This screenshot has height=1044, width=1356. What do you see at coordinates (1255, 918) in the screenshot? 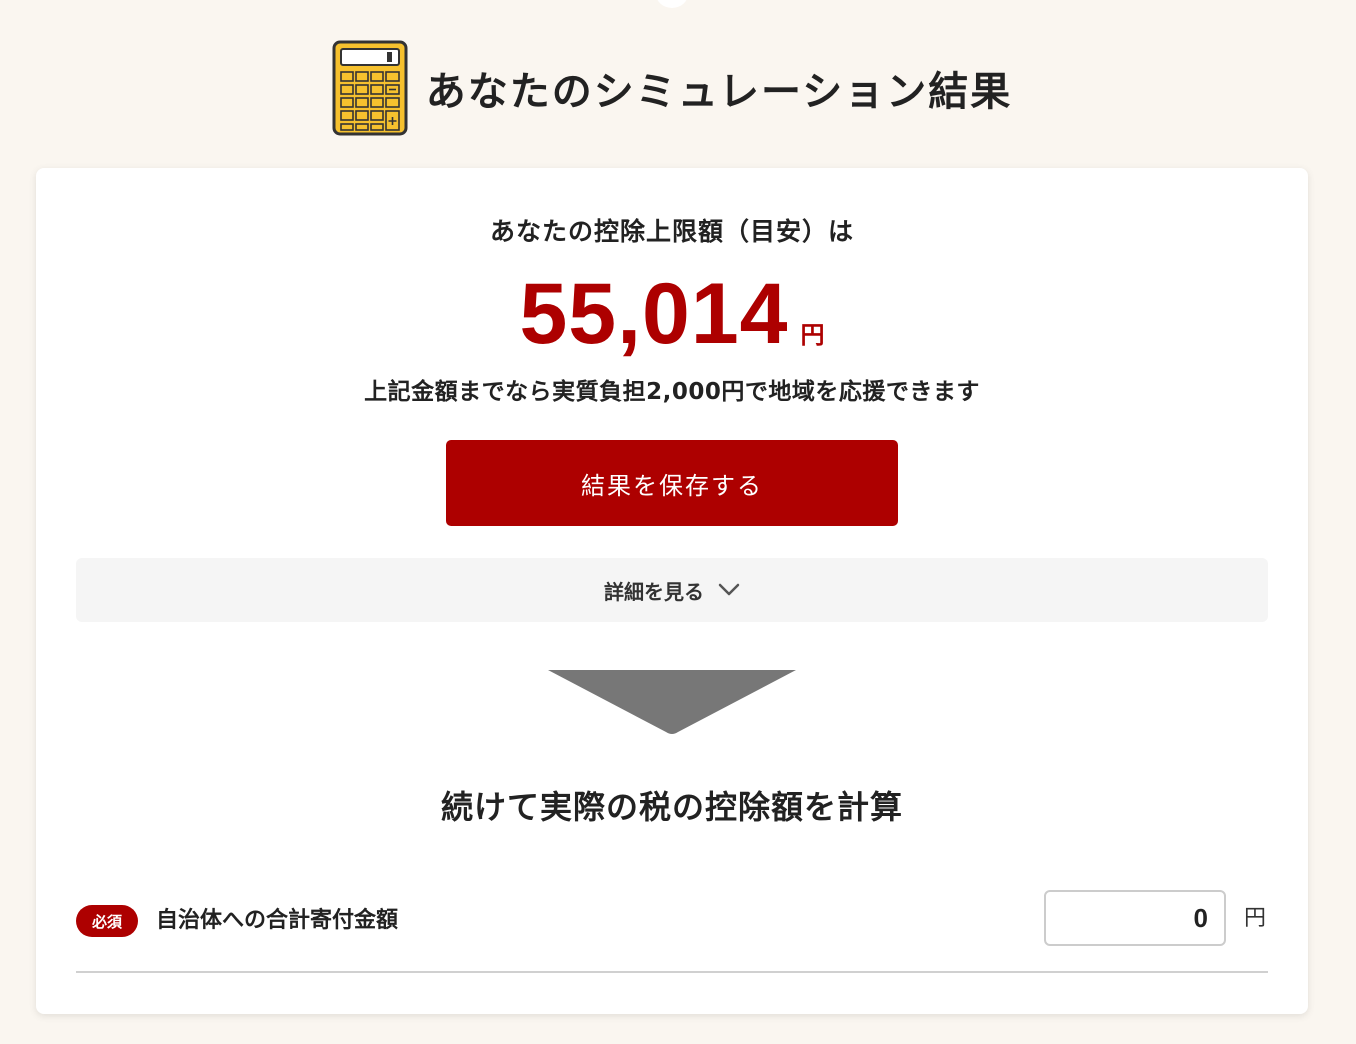
I see `donation-unit: 円` at bounding box center [1255, 918].